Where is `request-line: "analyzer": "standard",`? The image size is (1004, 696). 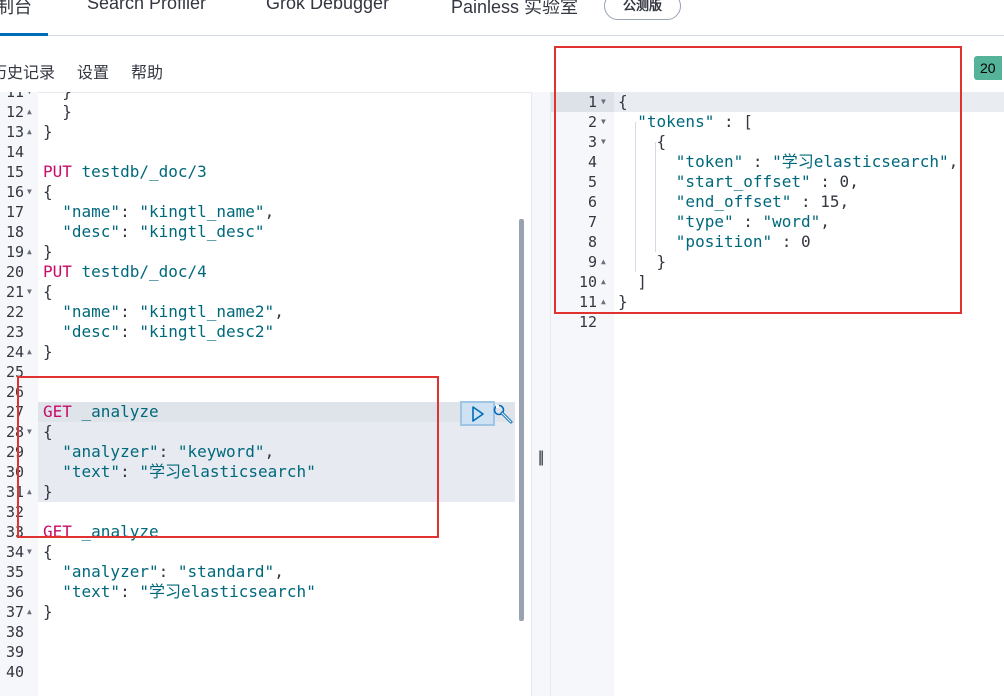
request-line: "analyzer": "standard", is located at coordinates (163, 572).